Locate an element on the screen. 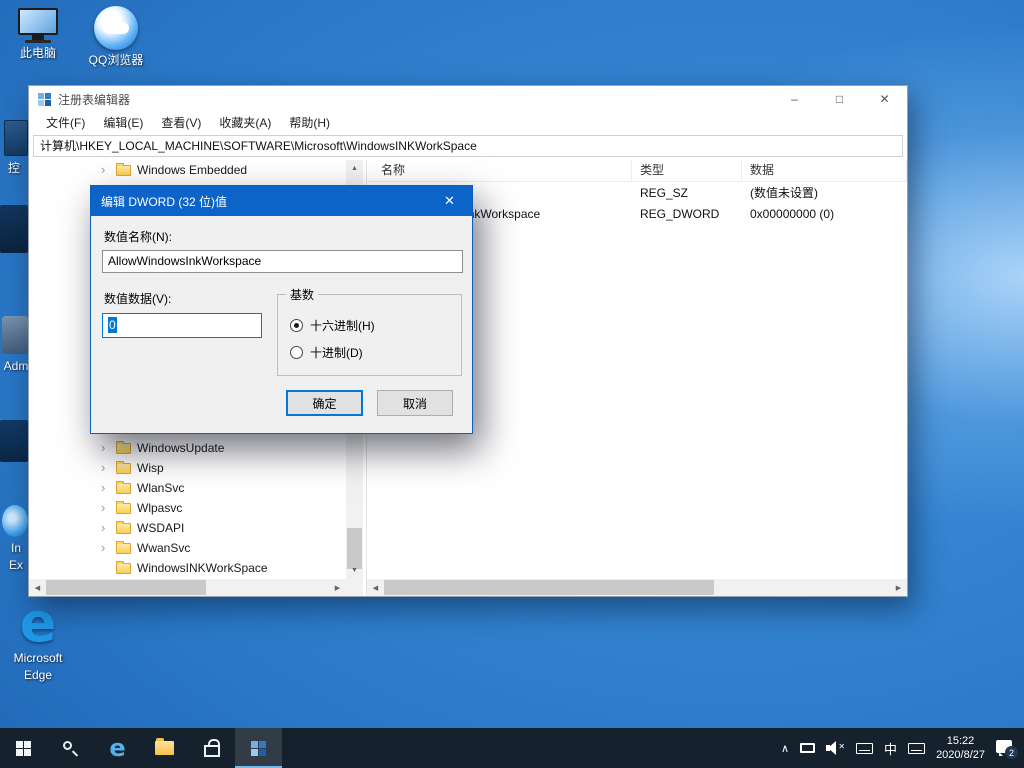 Image resolution: width=1024 pixels, height=768 pixels. search-icon is located at coordinates (70, 748).